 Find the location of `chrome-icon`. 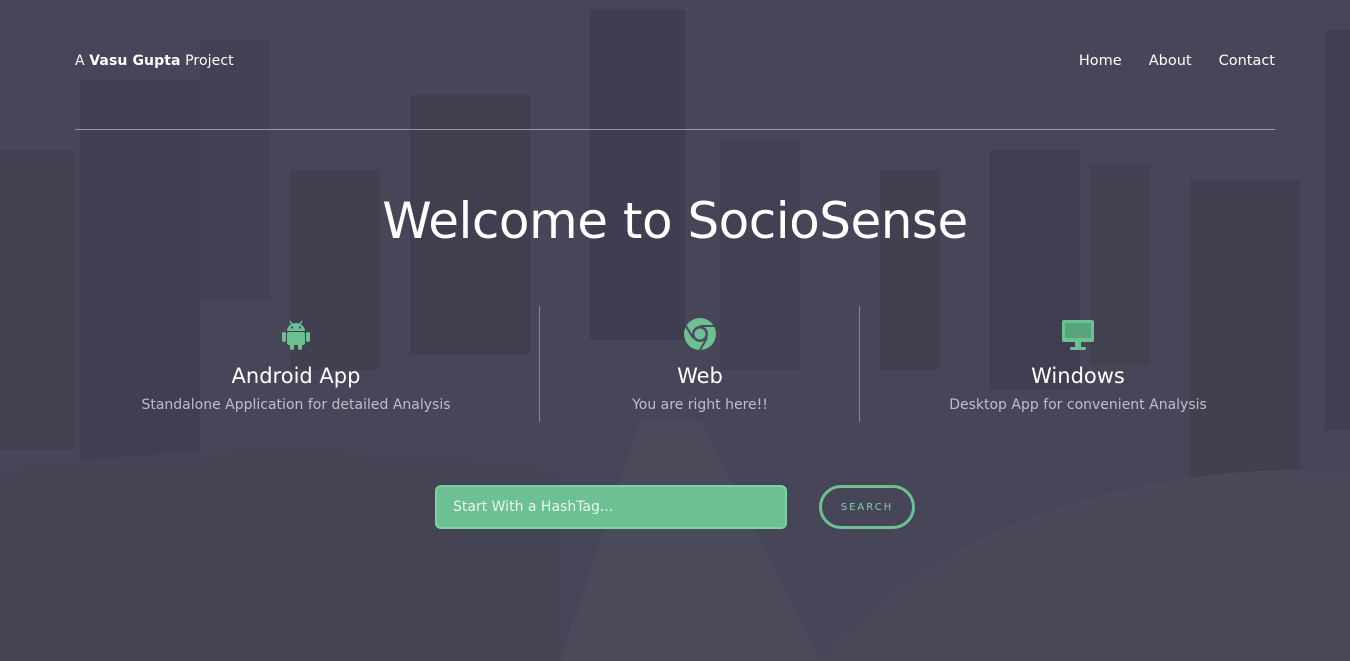

chrome-icon is located at coordinates (700, 334).